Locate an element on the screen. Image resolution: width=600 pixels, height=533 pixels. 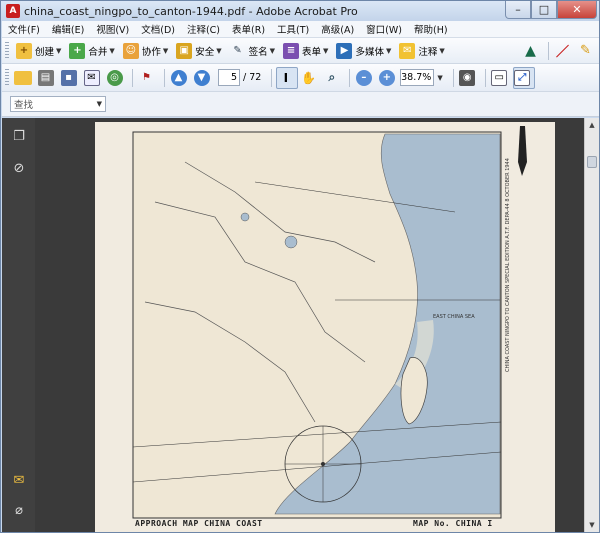
find-placeholder: 查找 is located at coordinates (24, 105).